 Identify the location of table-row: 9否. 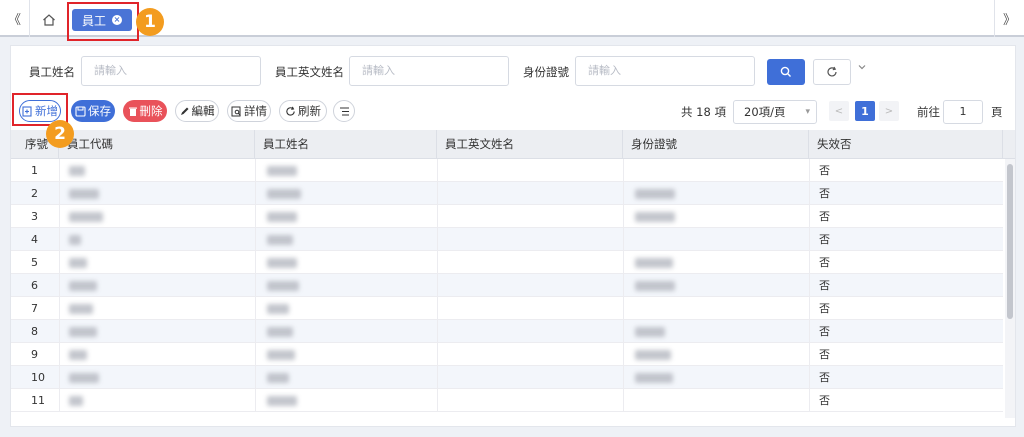
(507, 354).